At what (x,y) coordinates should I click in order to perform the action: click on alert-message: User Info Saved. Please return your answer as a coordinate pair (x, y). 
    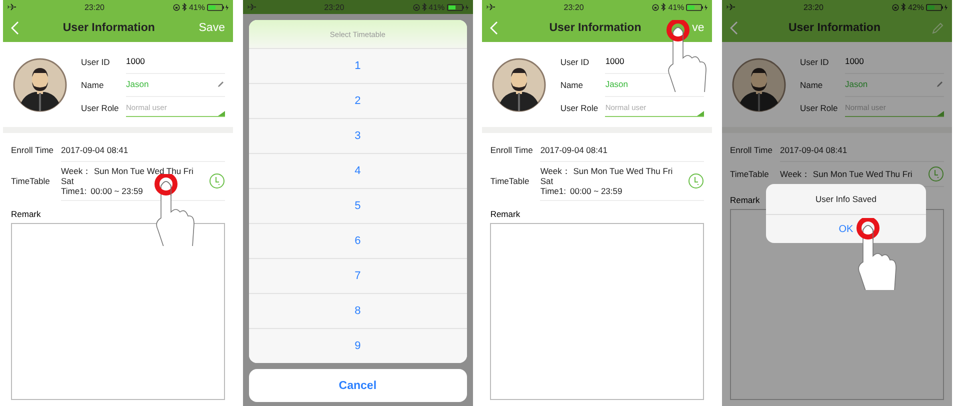
    Looking at the image, I should click on (846, 199).